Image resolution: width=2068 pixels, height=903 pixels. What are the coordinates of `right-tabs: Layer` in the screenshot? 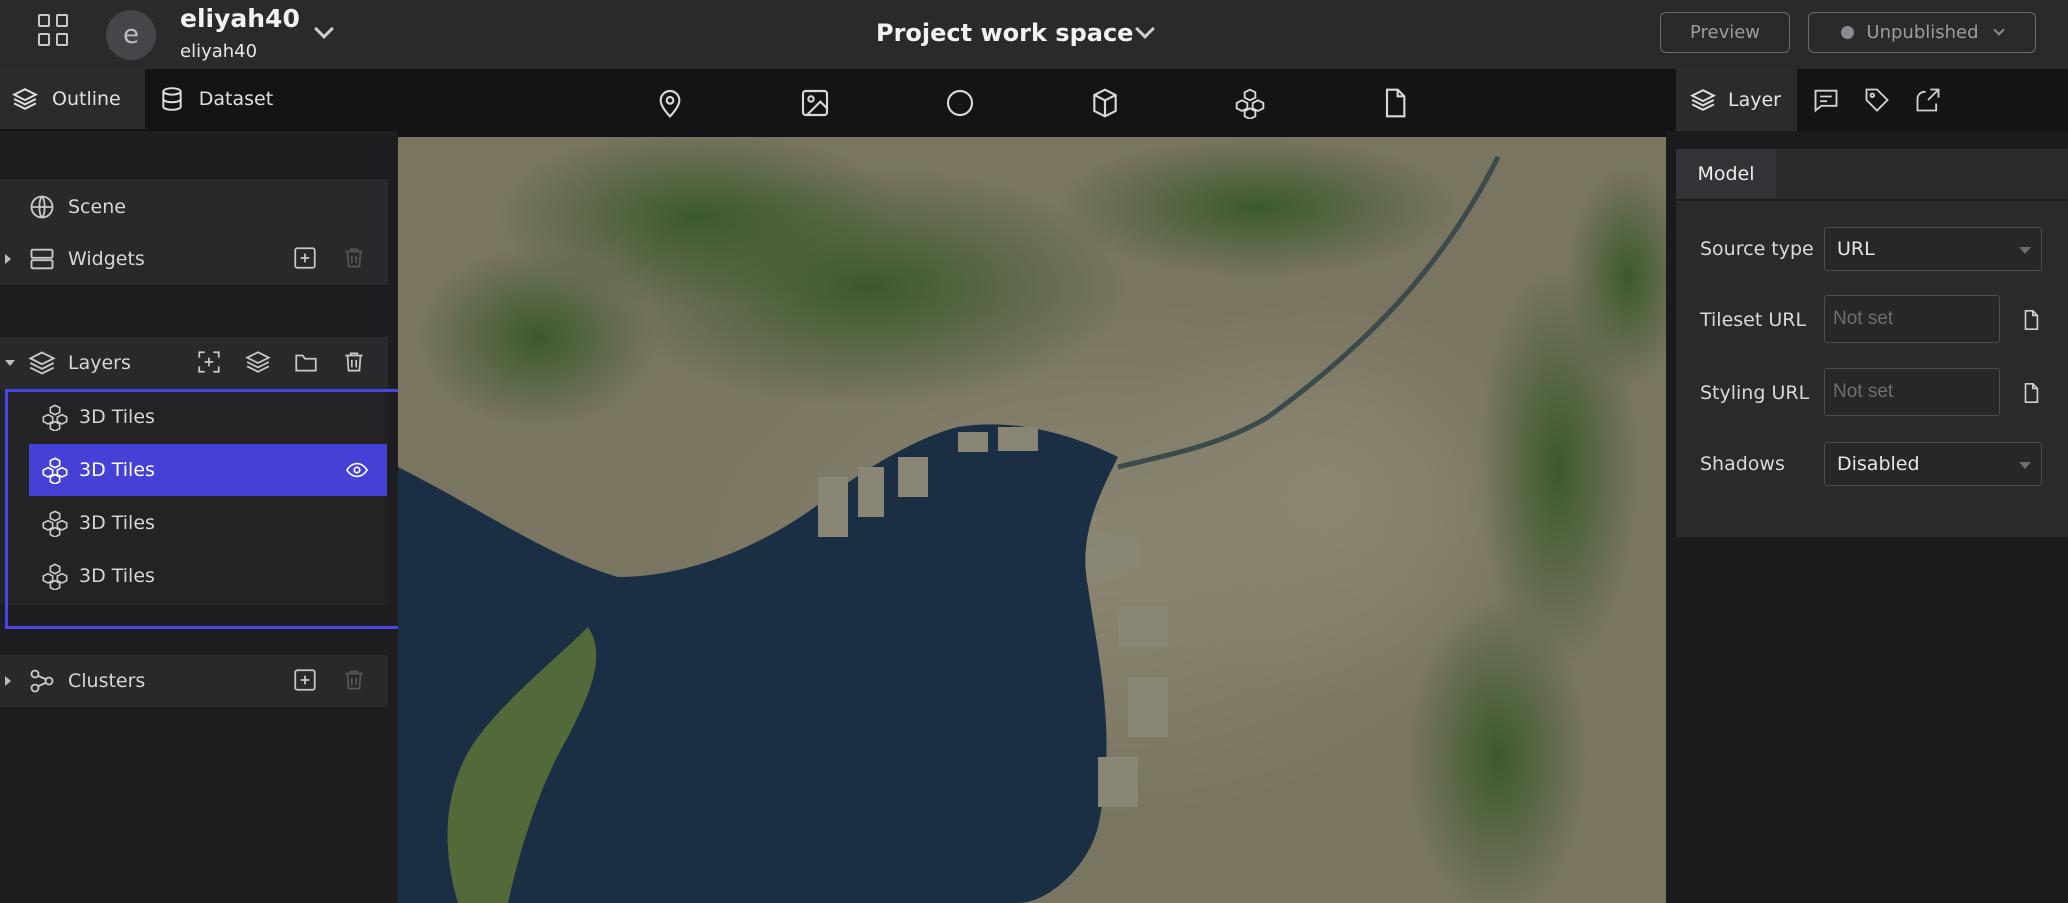 It's located at (1867, 100).